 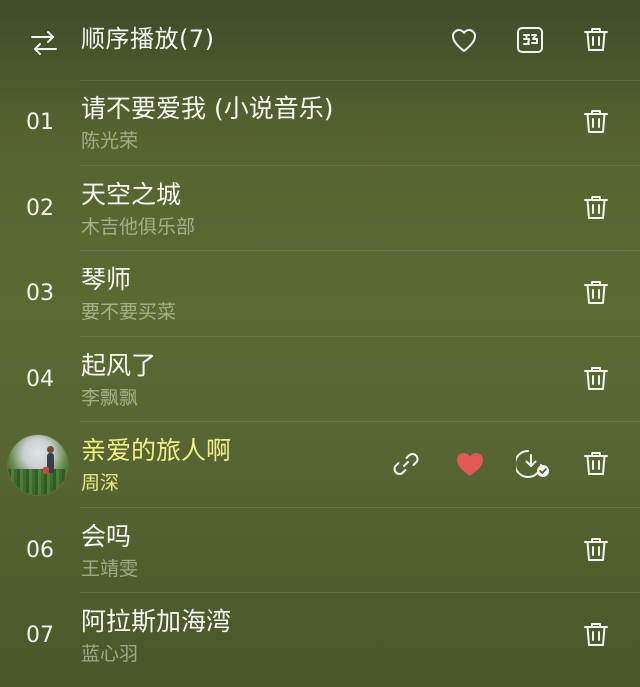 What do you see at coordinates (320, 465) in the screenshot?
I see `song-row-5-now-playing: 亲爱的旅人啊 周深` at bounding box center [320, 465].